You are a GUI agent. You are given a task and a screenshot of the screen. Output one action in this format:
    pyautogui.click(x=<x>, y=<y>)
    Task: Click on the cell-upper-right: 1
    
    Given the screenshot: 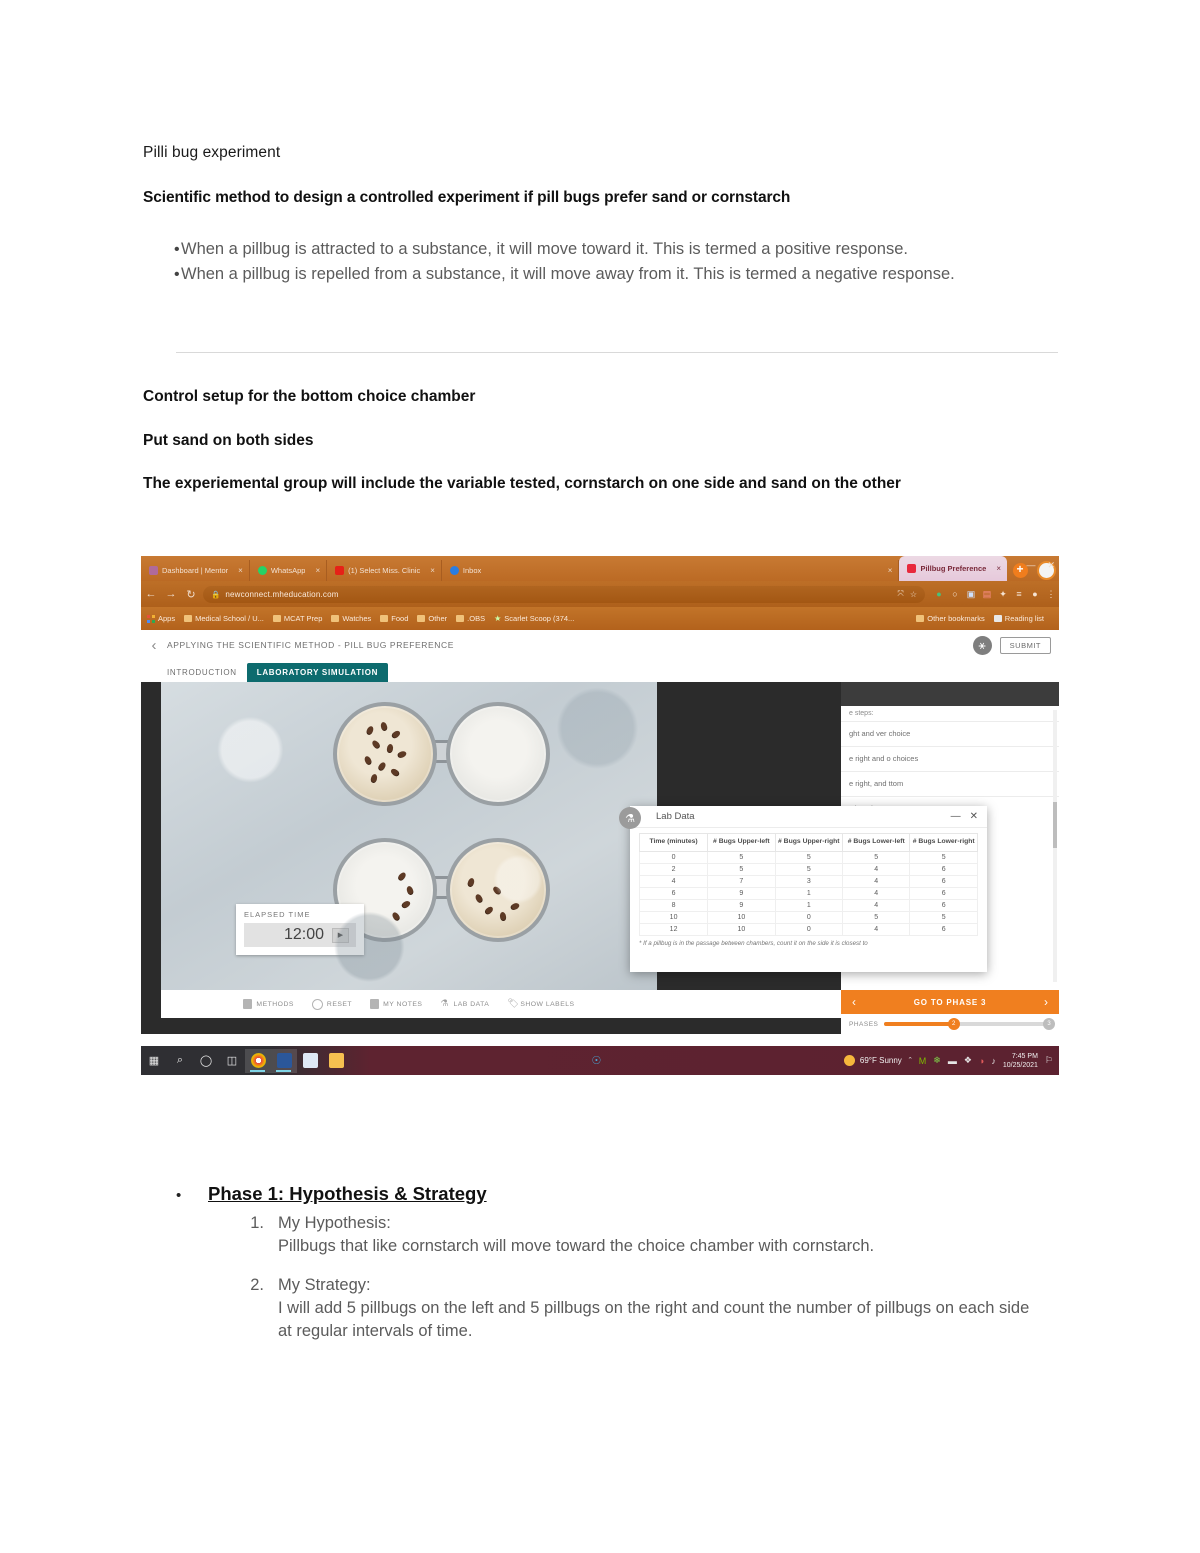 What is the action you would take?
    pyautogui.click(x=809, y=893)
    